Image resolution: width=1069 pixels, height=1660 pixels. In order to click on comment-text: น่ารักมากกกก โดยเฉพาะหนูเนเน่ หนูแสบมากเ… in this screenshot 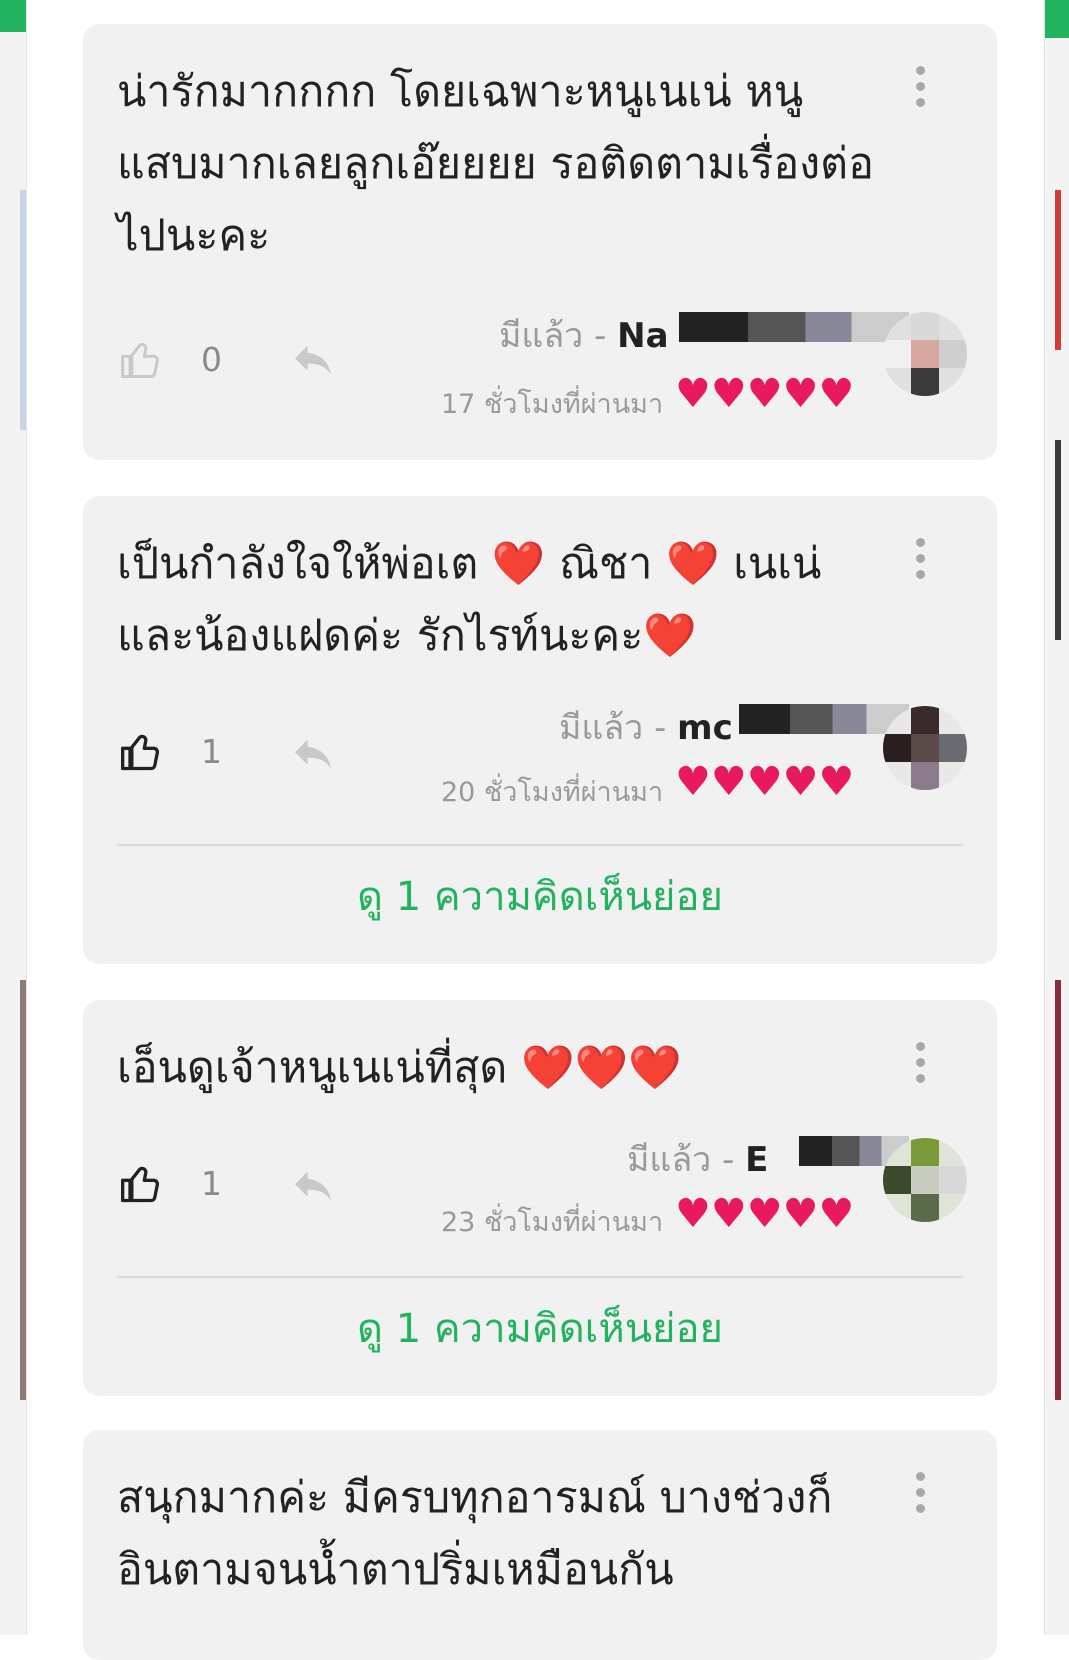, I will do `click(495, 164)`.